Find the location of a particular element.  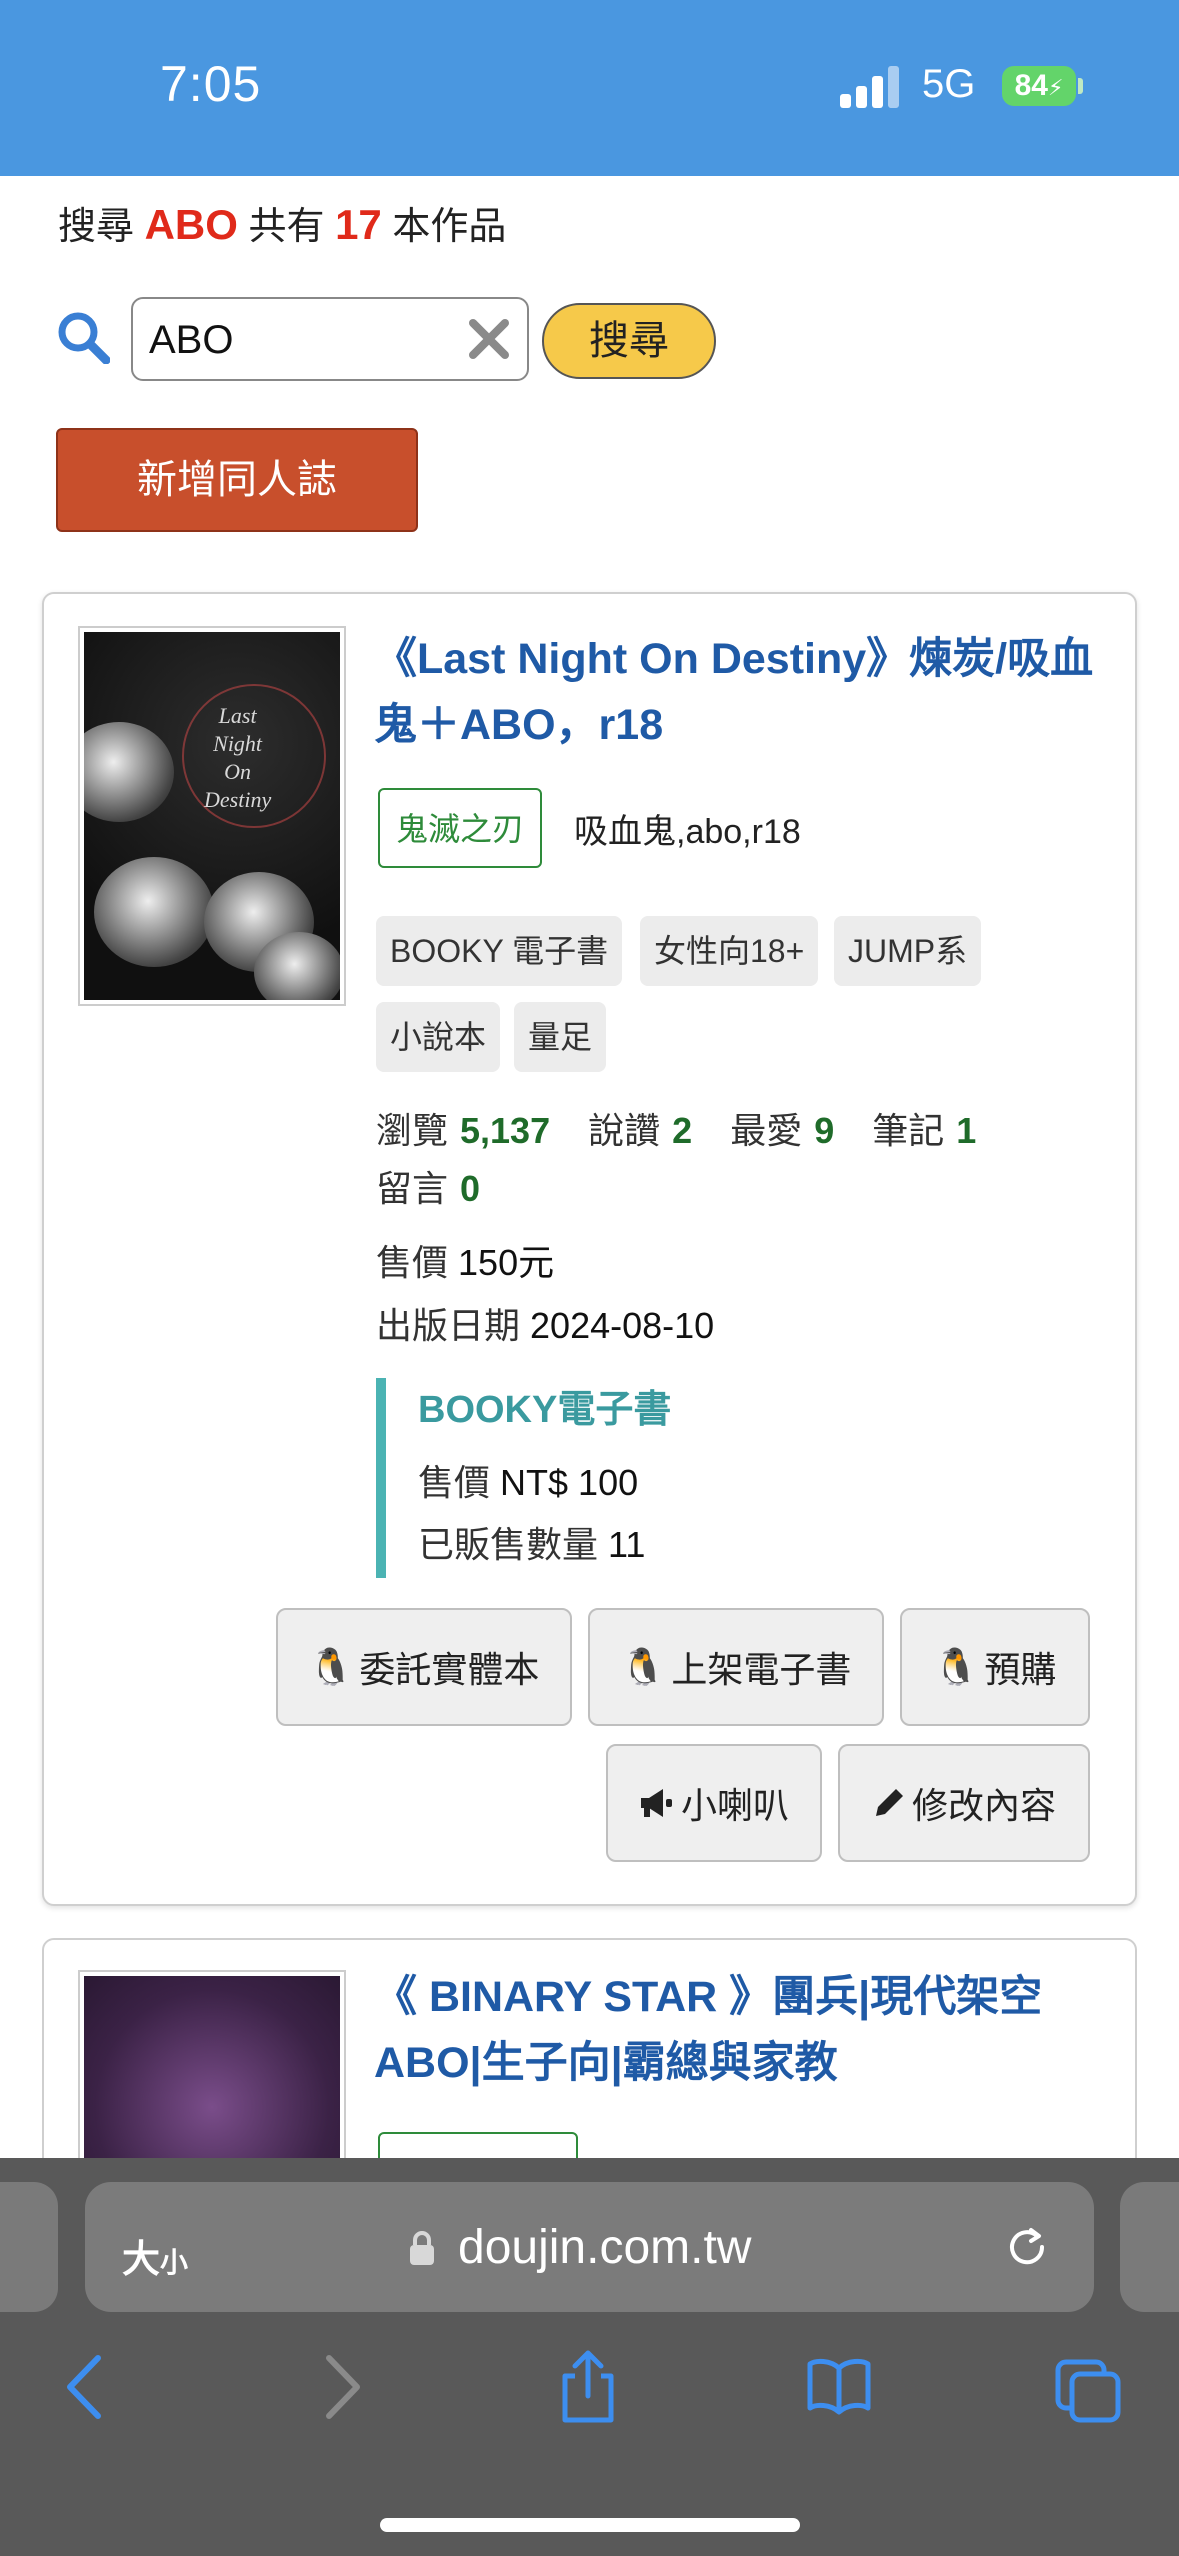

messages-count: 0 is located at coordinates (470, 1188).